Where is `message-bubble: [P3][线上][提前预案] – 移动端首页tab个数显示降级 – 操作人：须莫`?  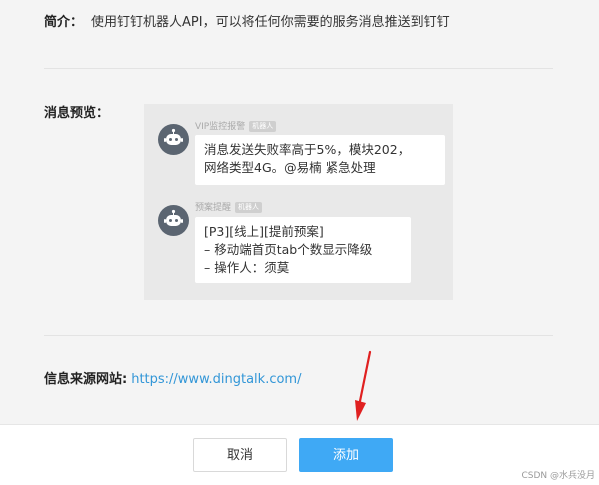 message-bubble: [P3][线上][提前预案] – 移动端首页tab个数显示降级 – 操作人：须莫 is located at coordinates (303, 250).